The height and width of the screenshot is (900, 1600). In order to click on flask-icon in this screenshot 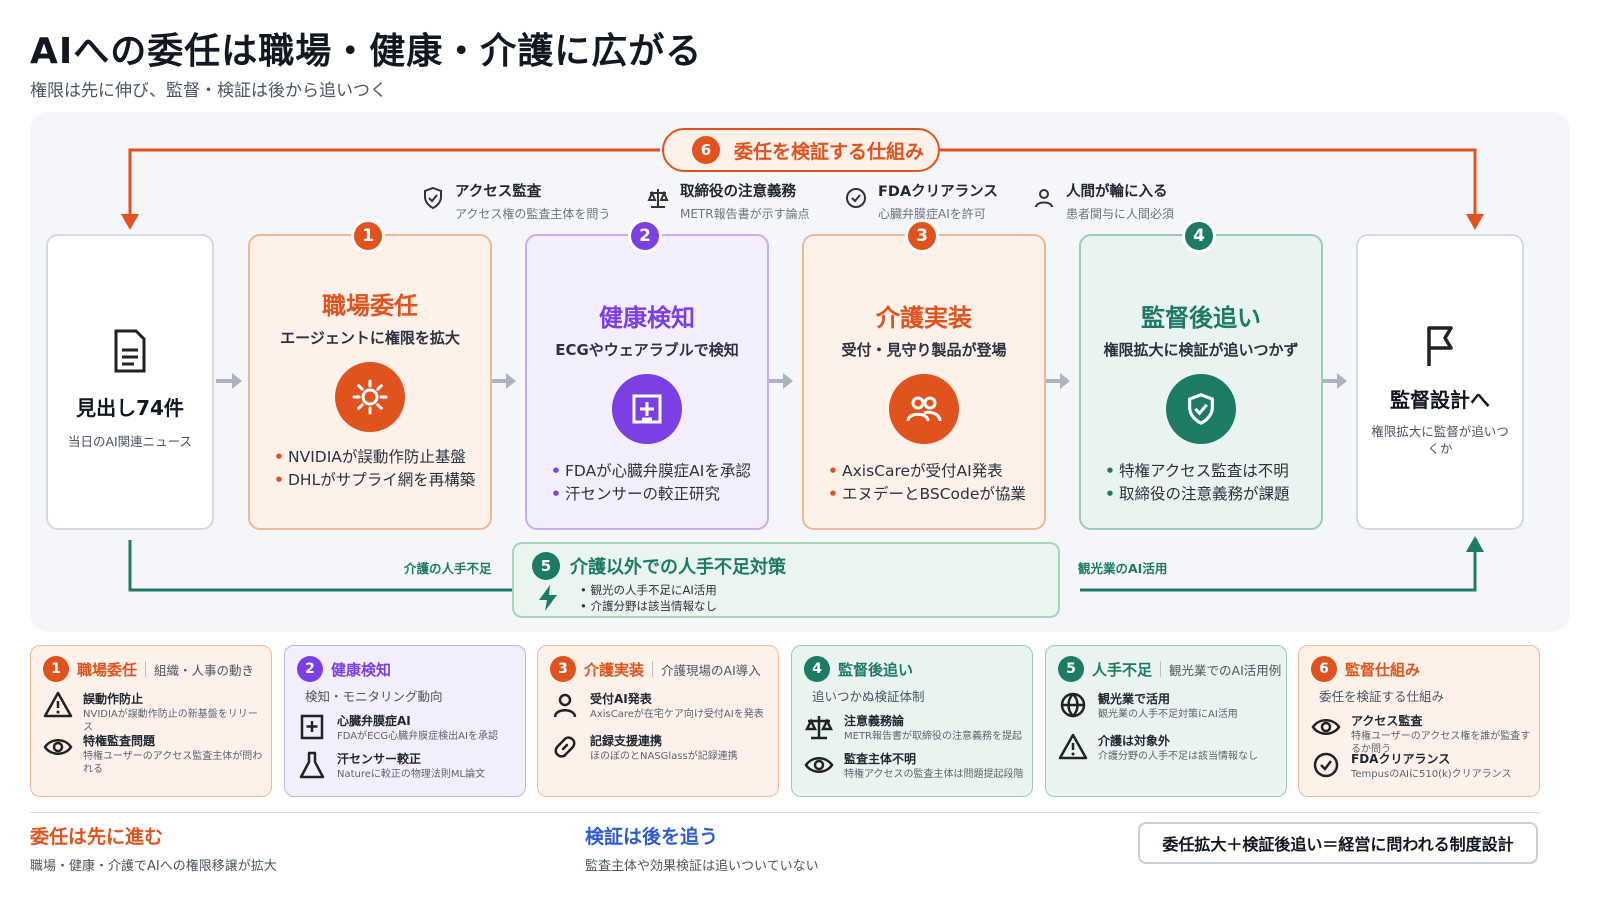, I will do `click(312, 765)`.